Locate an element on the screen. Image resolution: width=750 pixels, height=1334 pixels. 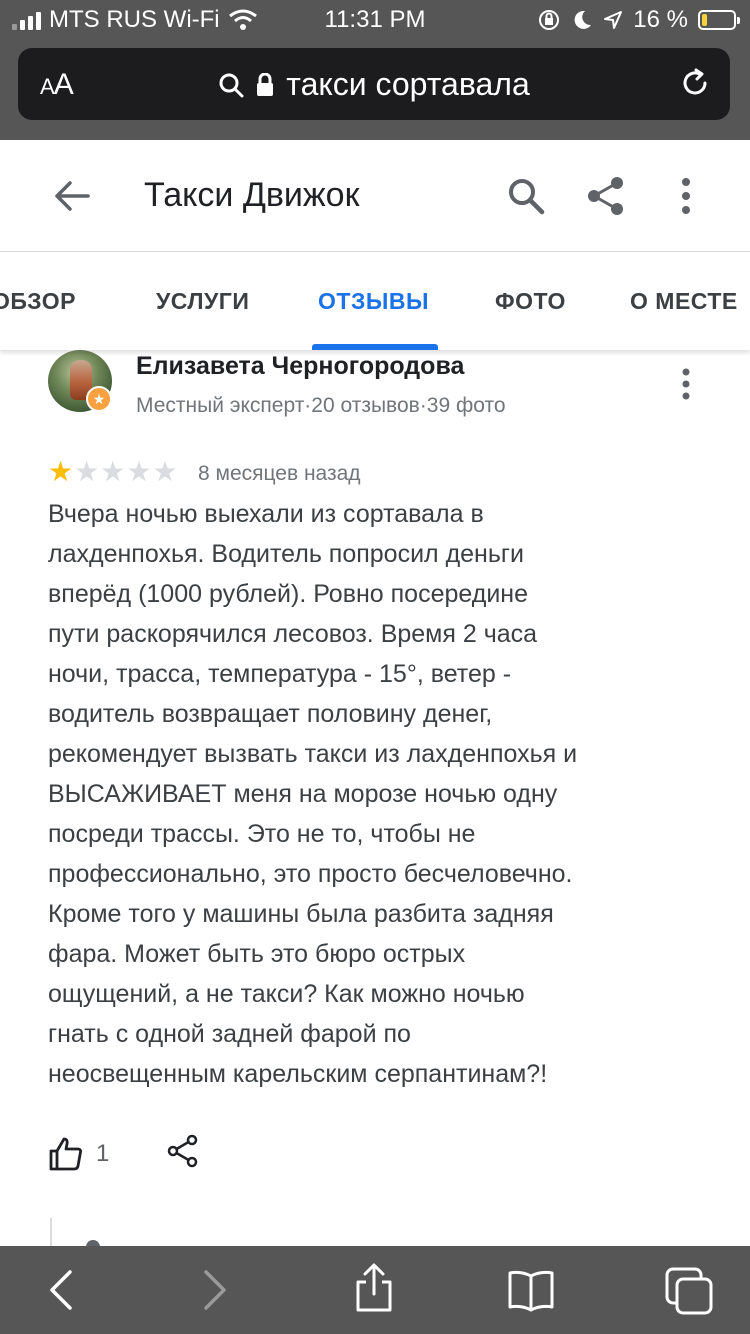
review-text-line: лахденпохья. Водитель попросил деньги is located at coordinates (286, 554).